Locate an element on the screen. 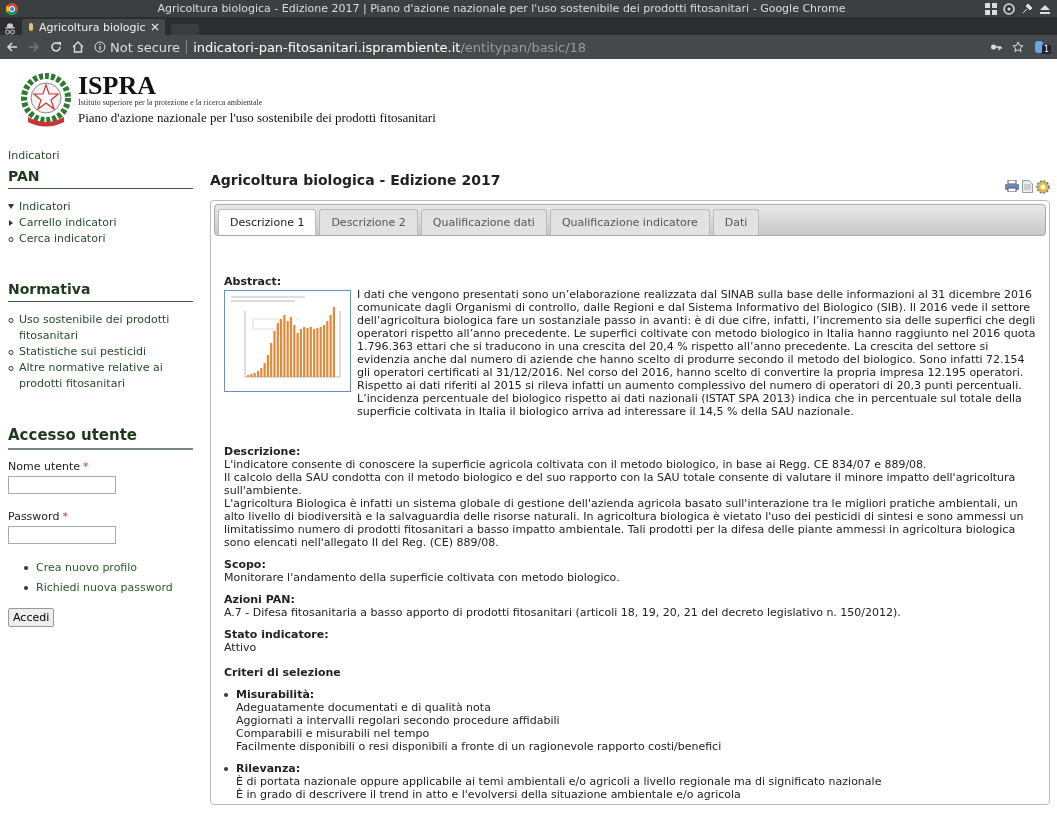 This screenshot has width=1057, height=837. section-text: L'indicatore consente di conoscere la superficie agricola coltivata con il metodo biologico, in base ai Regg. CE 834/07 e 889/08. is located at coordinates (576, 464).